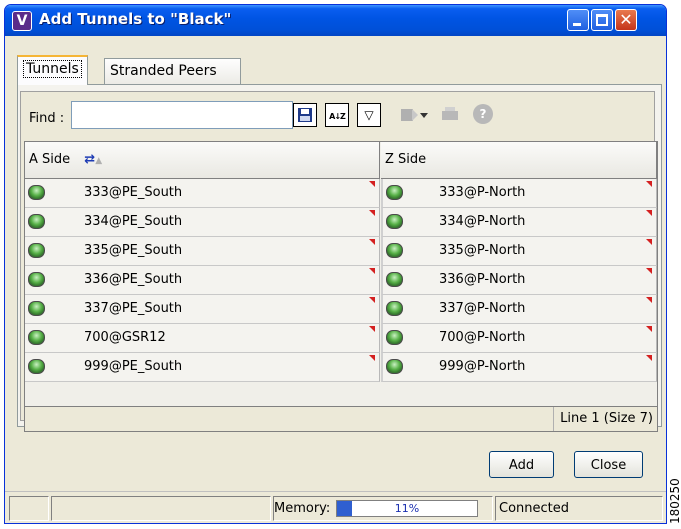  I want to click on tunnel-name: 999@PE_South, so click(133, 366).